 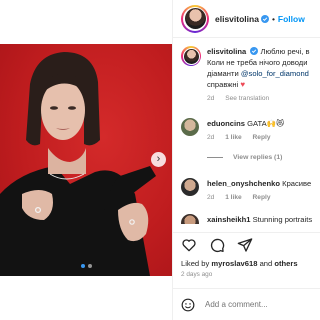 I want to click on likes-summary: Liked by myroslav618 and others, so click(x=239, y=263).